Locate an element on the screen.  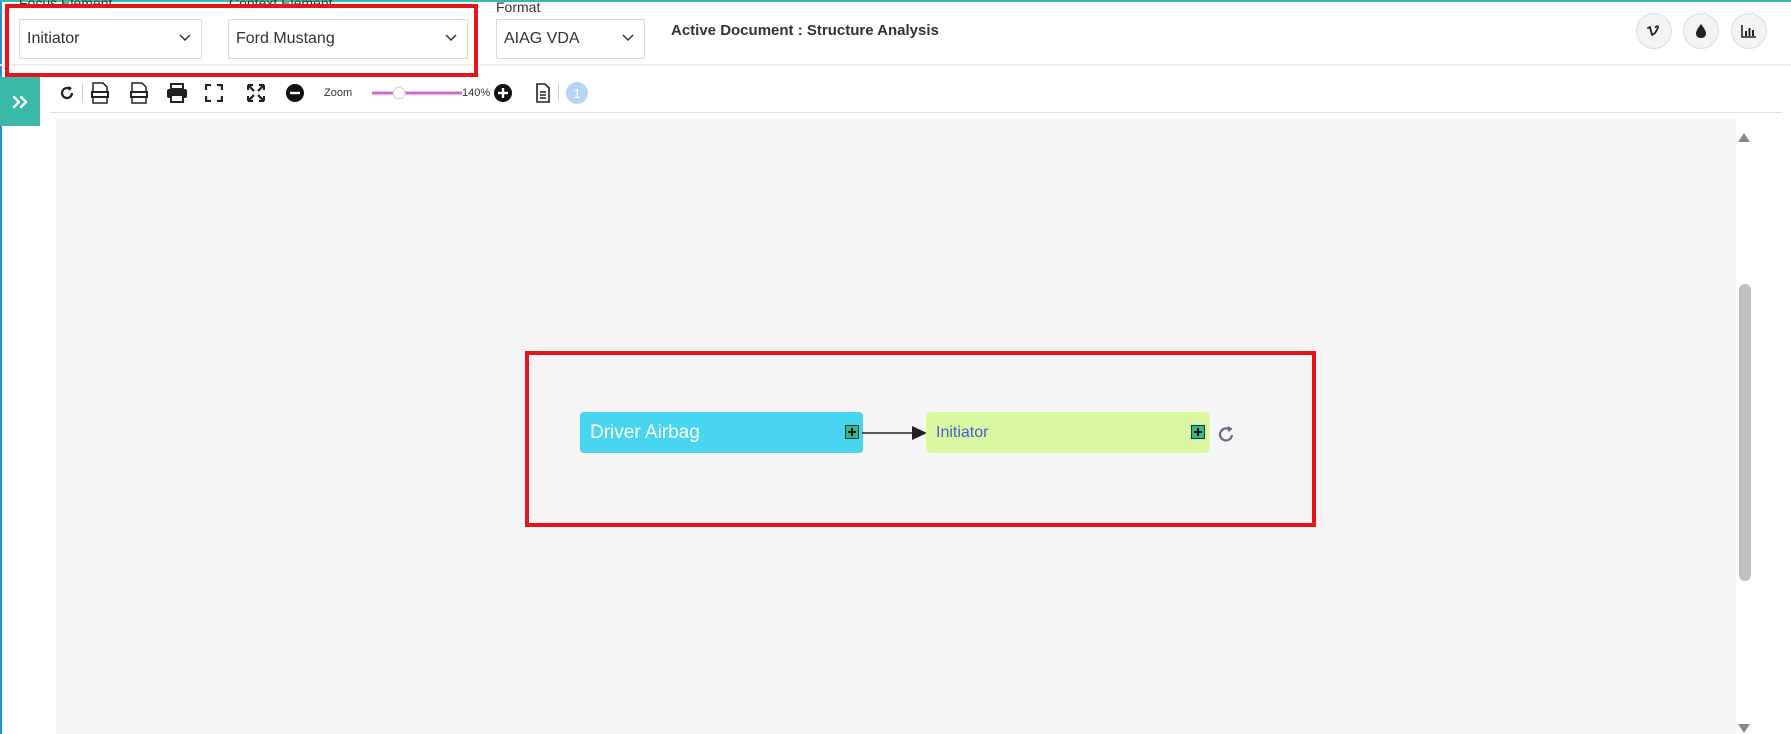
fullscreen-button is located at coordinates (214, 93).